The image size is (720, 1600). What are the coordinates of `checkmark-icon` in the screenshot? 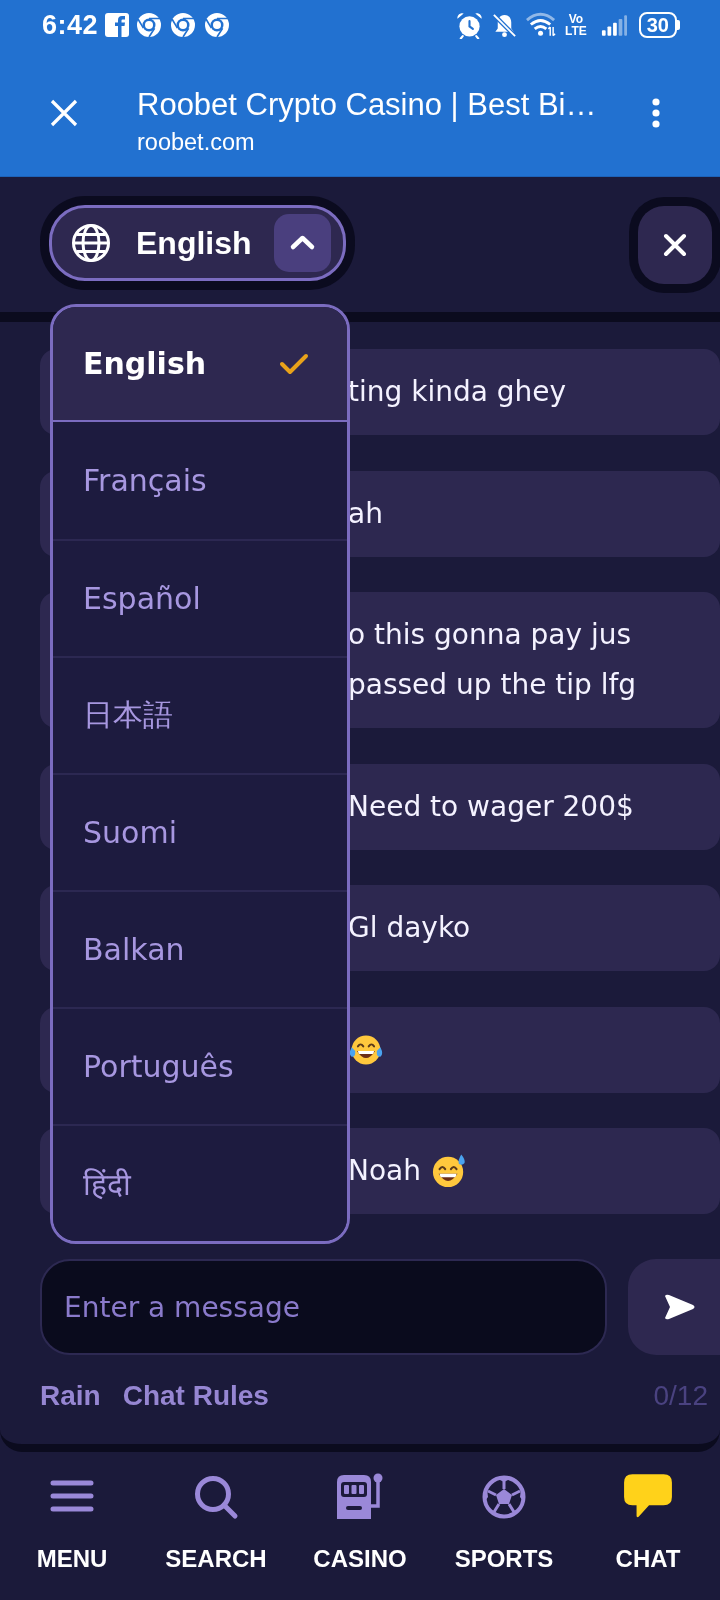 It's located at (294, 363).